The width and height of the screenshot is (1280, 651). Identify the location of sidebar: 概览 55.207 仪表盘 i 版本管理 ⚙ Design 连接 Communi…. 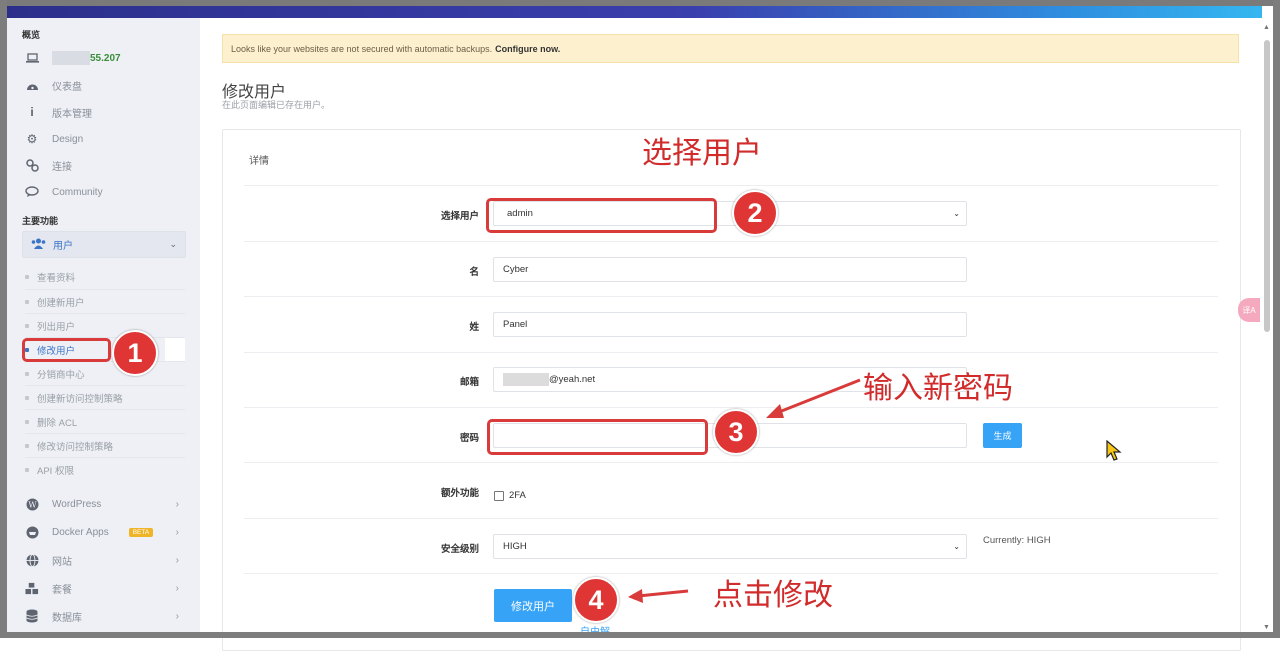
(103, 325).